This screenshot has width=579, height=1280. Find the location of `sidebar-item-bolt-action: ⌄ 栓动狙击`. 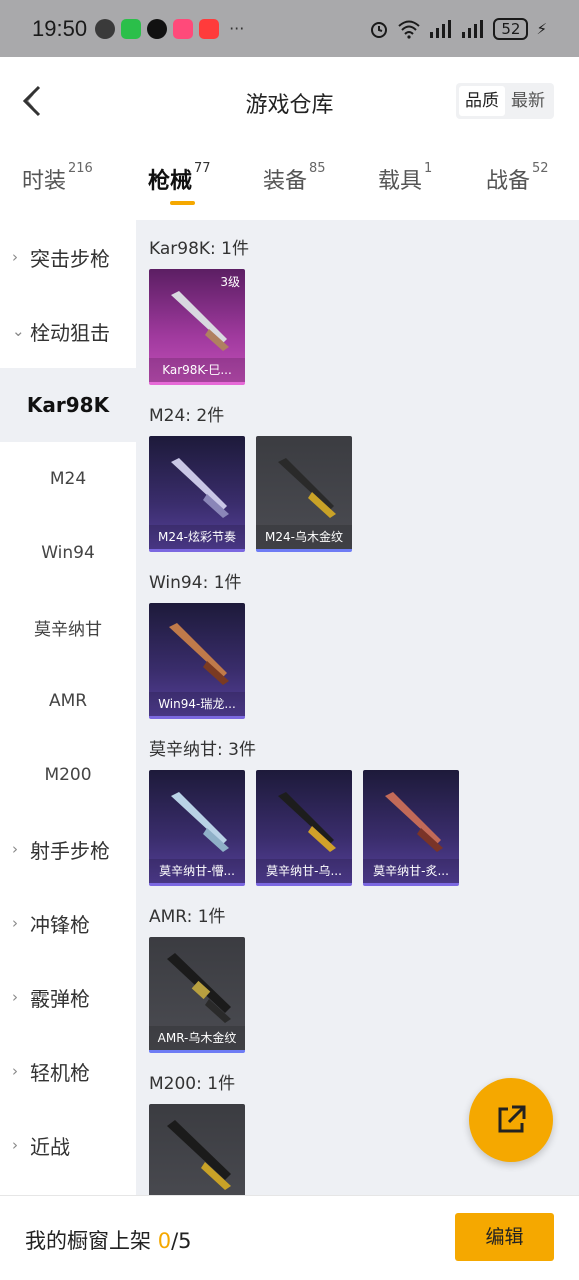

sidebar-item-bolt-action: ⌄ 栓动狙击 is located at coordinates (68, 331).